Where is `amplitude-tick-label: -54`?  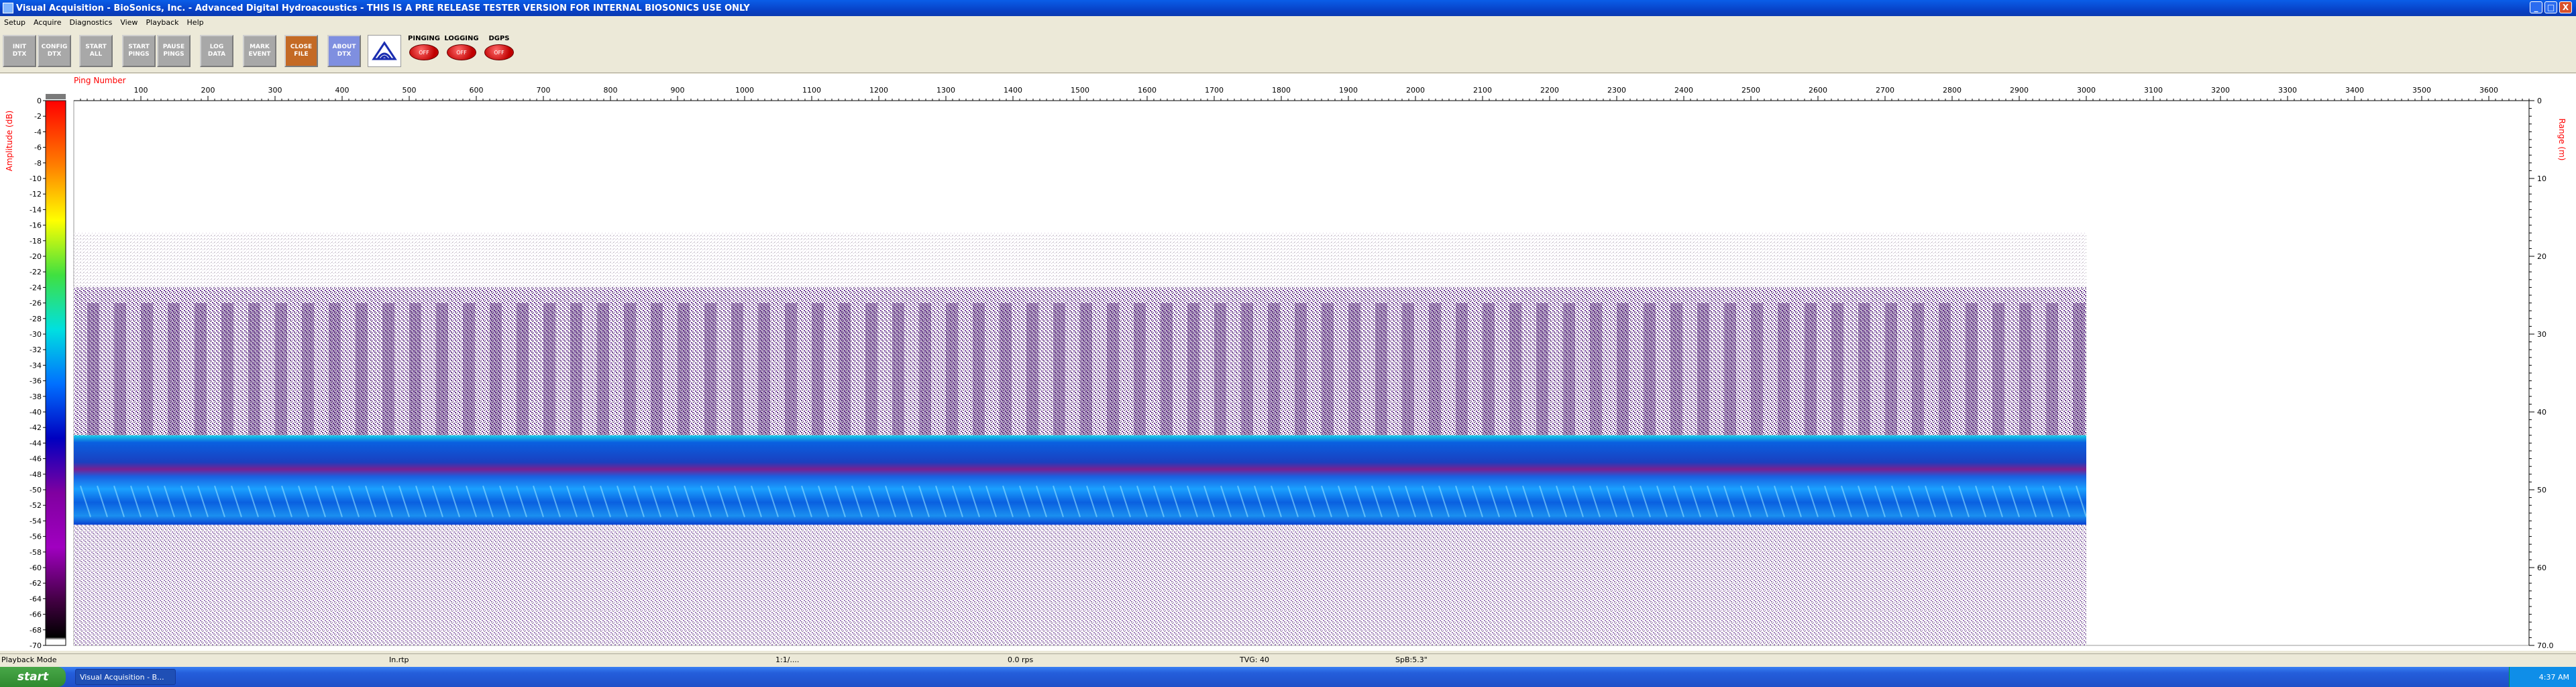
amplitude-tick-label: -54 is located at coordinates (36, 521).